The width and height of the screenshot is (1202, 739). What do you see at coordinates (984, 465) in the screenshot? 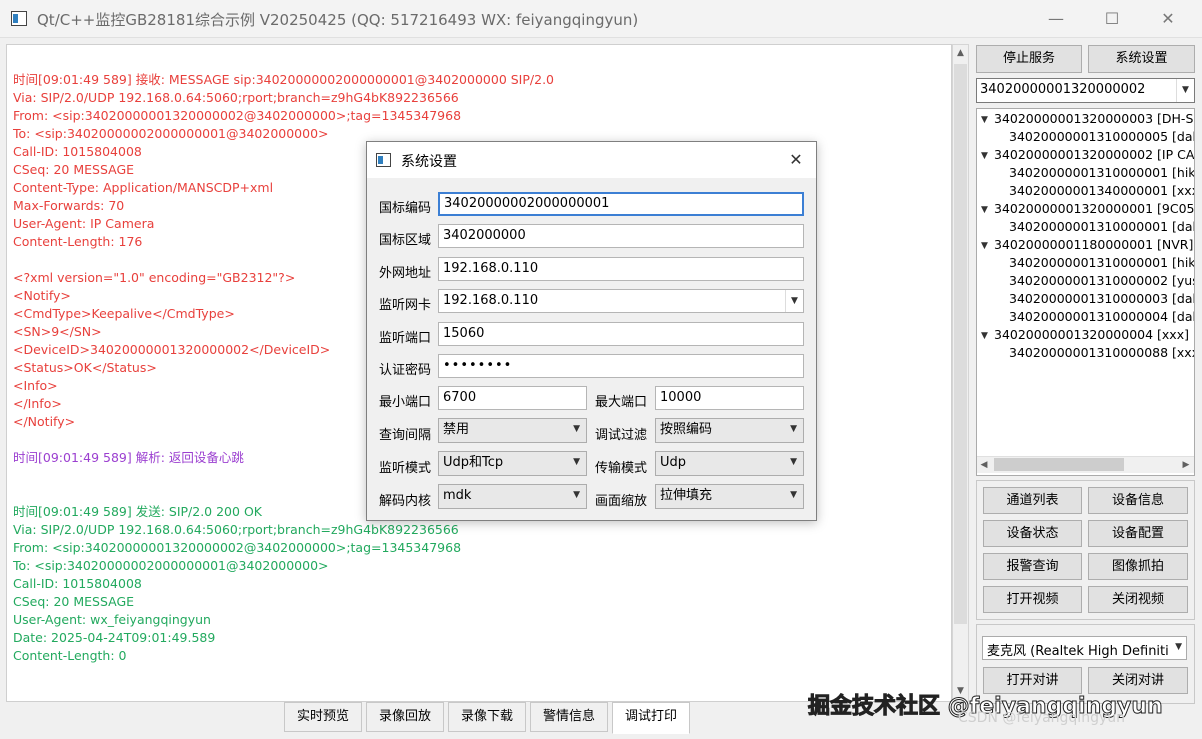
I see `scroll-left-icon: ◀` at bounding box center [984, 465].